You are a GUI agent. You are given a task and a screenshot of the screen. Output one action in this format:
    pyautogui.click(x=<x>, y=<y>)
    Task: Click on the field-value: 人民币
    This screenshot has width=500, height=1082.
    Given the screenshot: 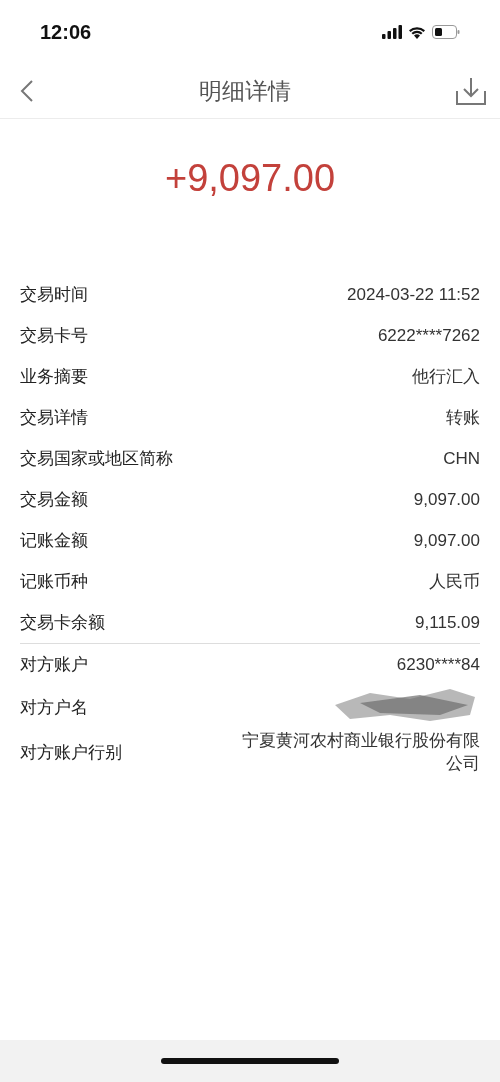 What is the action you would take?
    pyautogui.click(x=454, y=582)
    